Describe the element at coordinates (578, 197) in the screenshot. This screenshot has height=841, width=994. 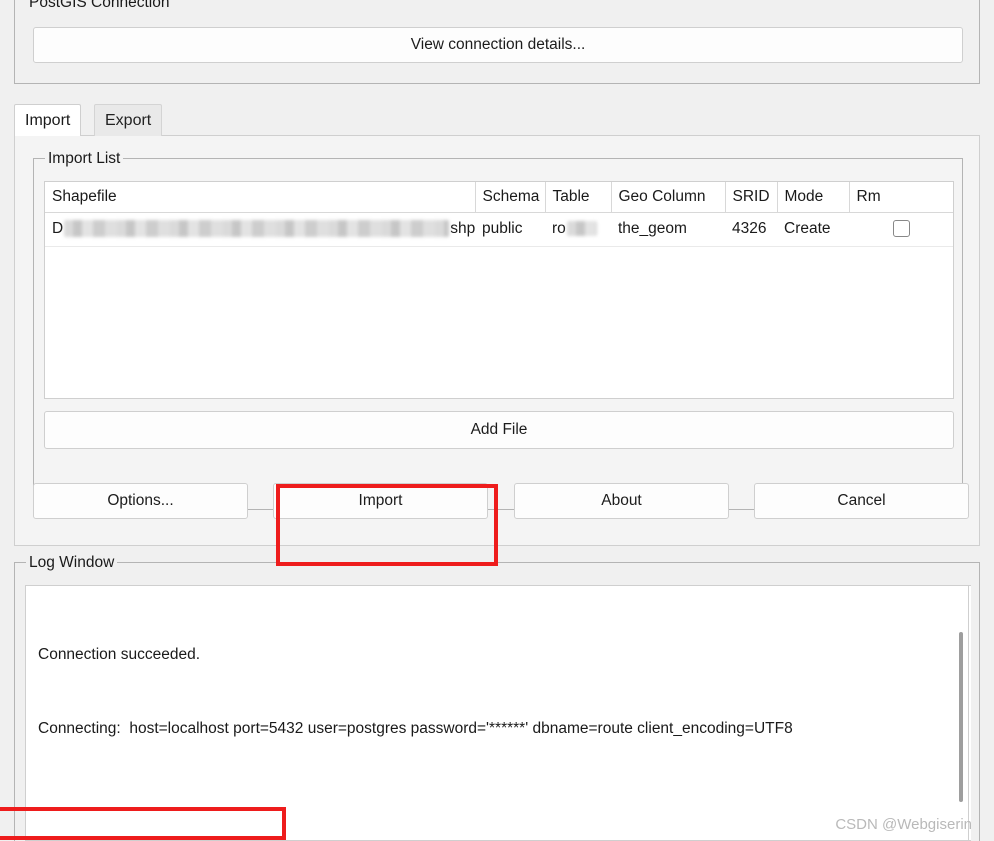
I see `column-header-table: Table` at that location.